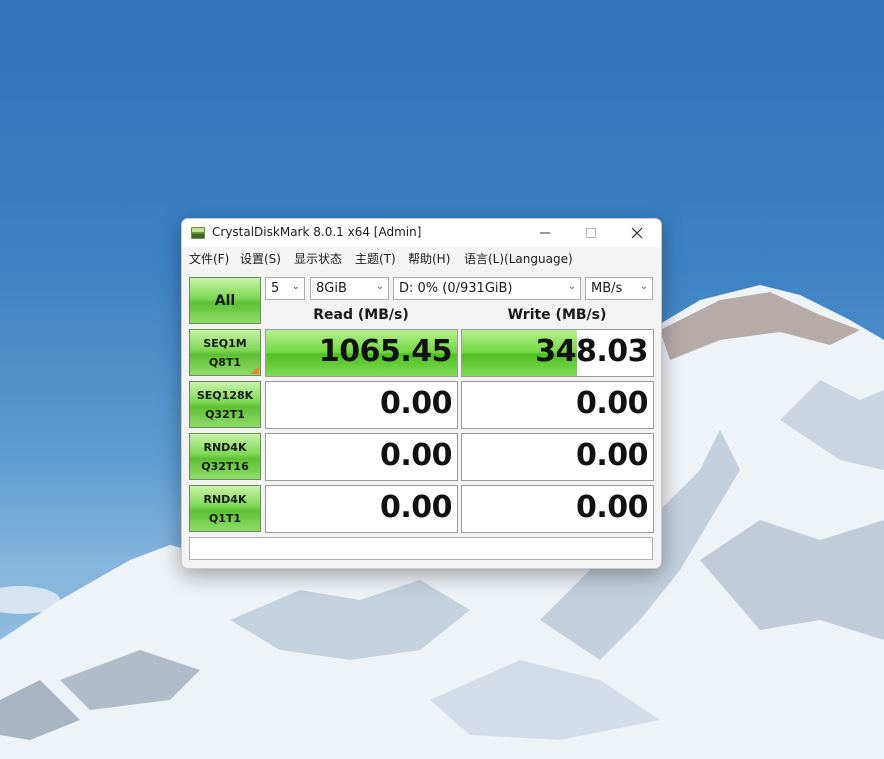  I want to click on test-params: Q32T1, so click(225, 414).